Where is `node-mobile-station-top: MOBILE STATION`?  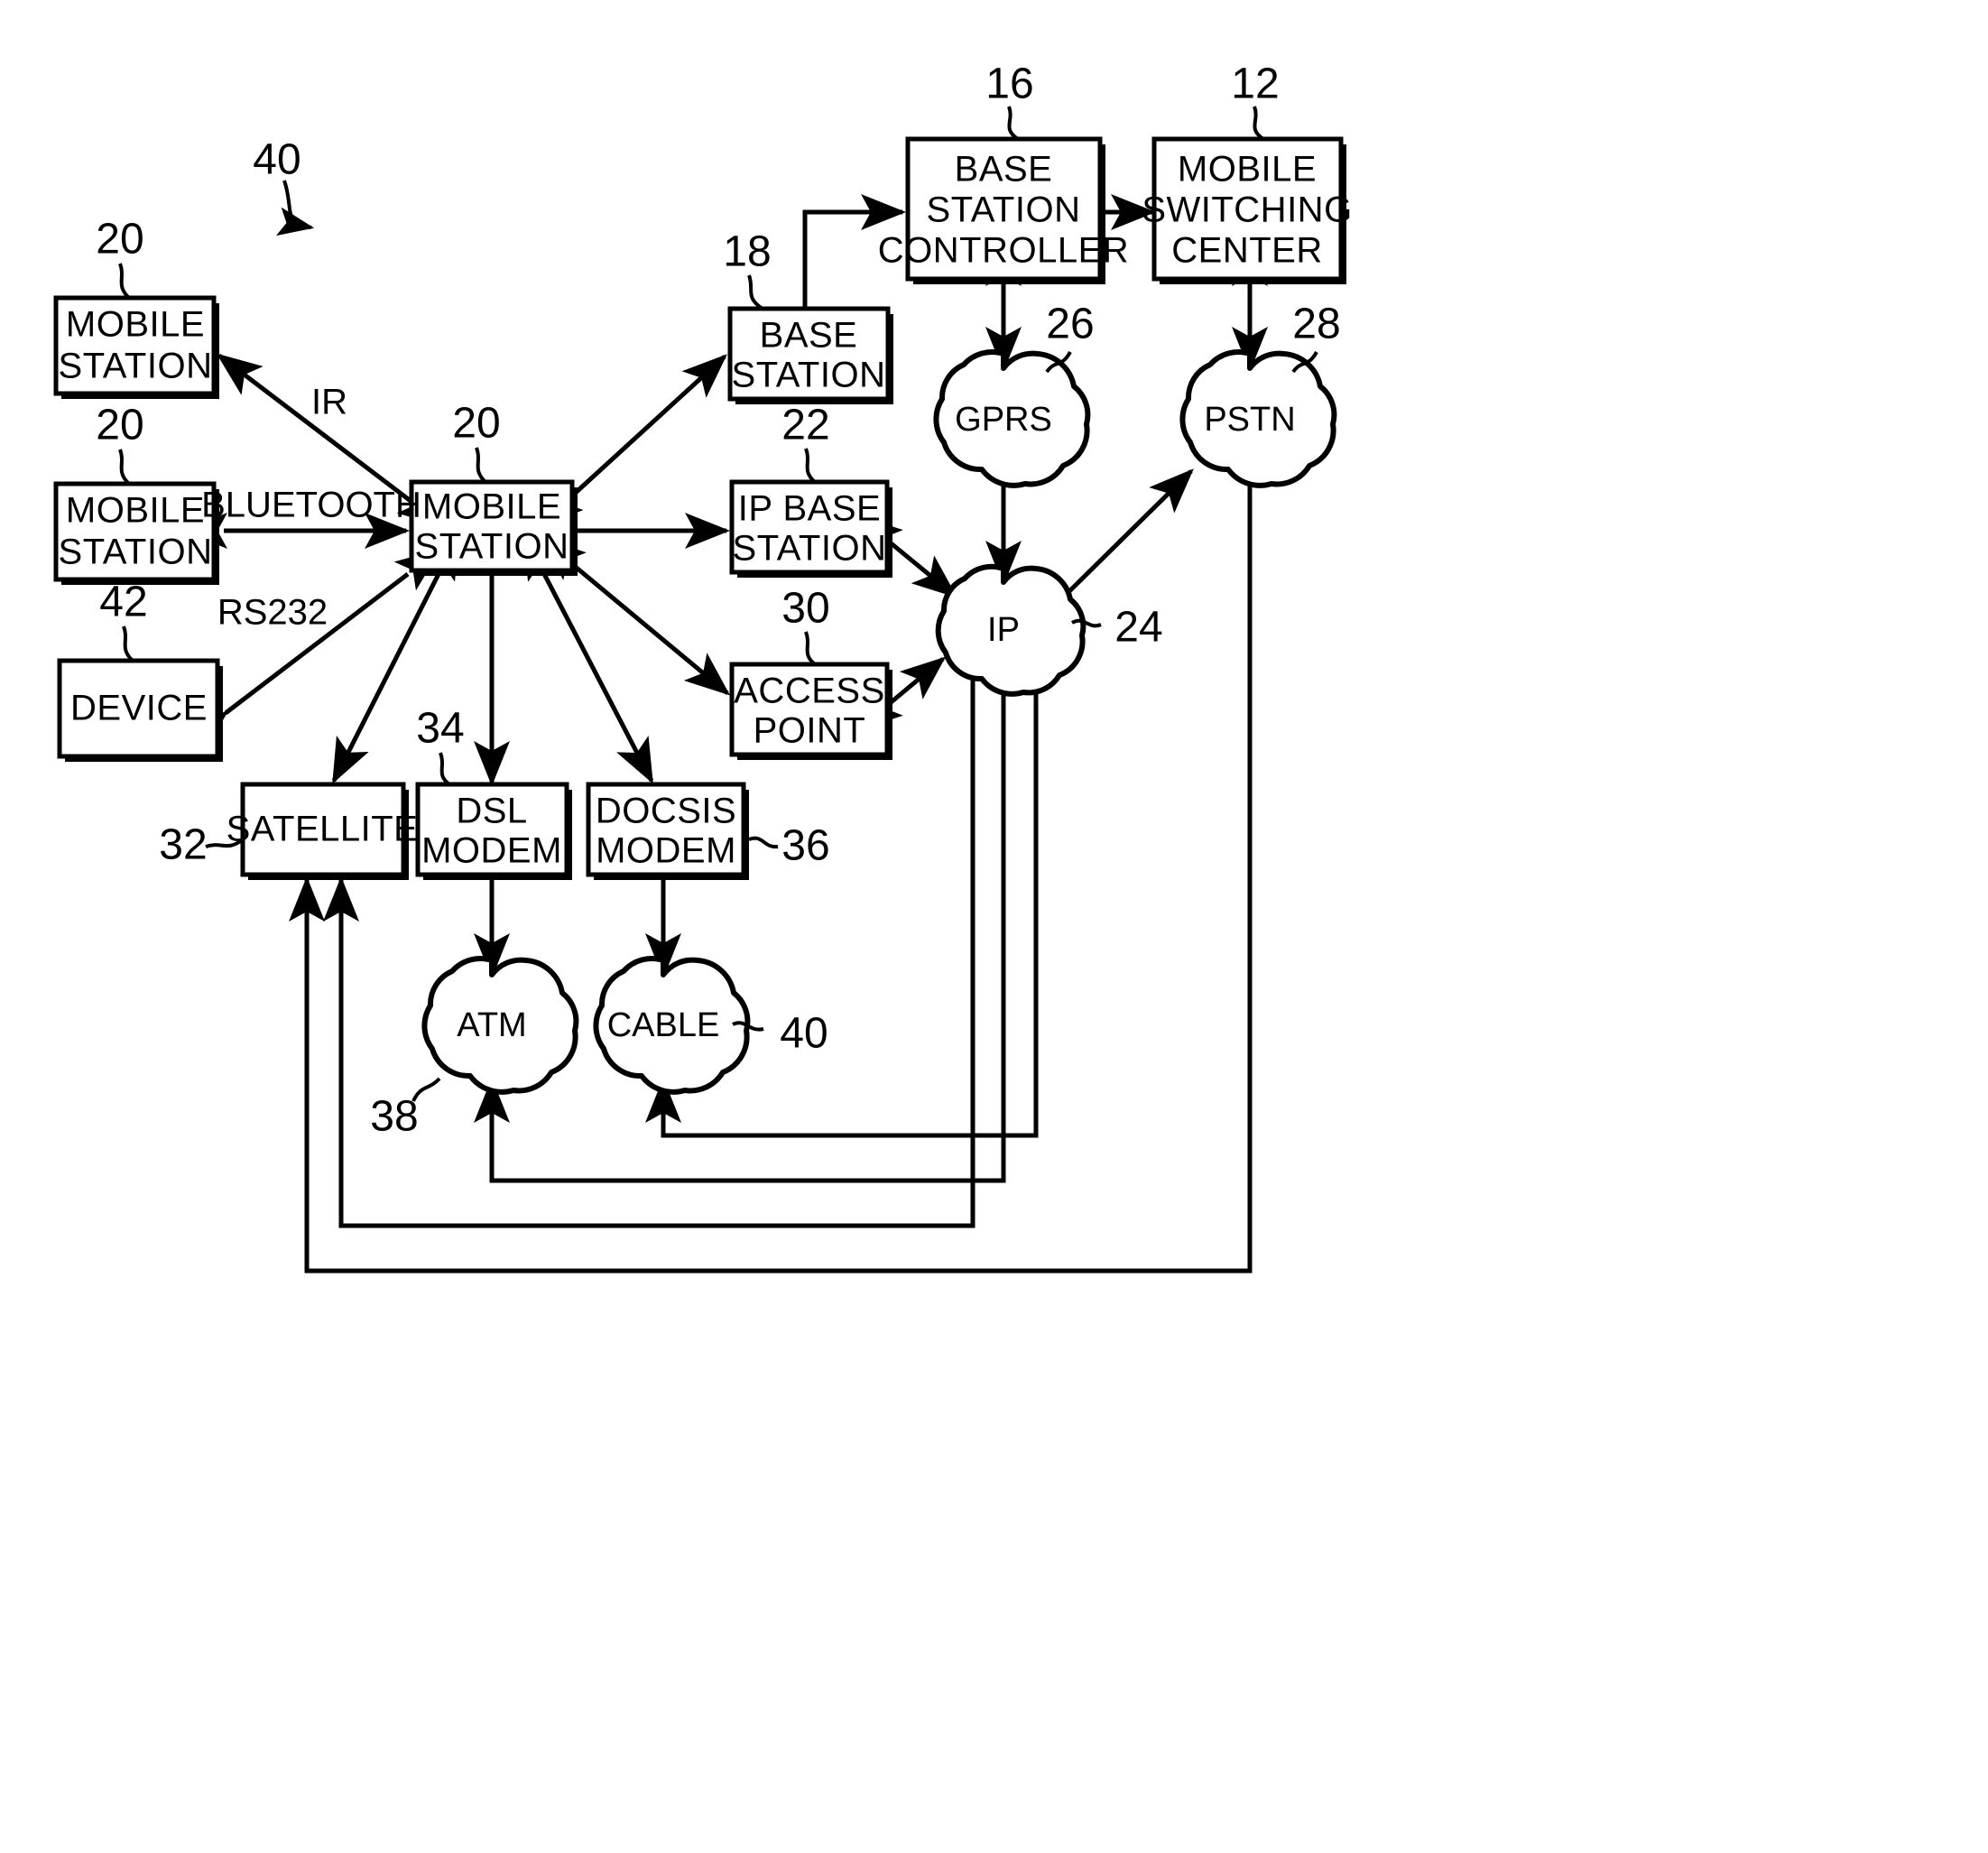
node-mobile-station-top: MOBILE STATION is located at coordinates (136, 347).